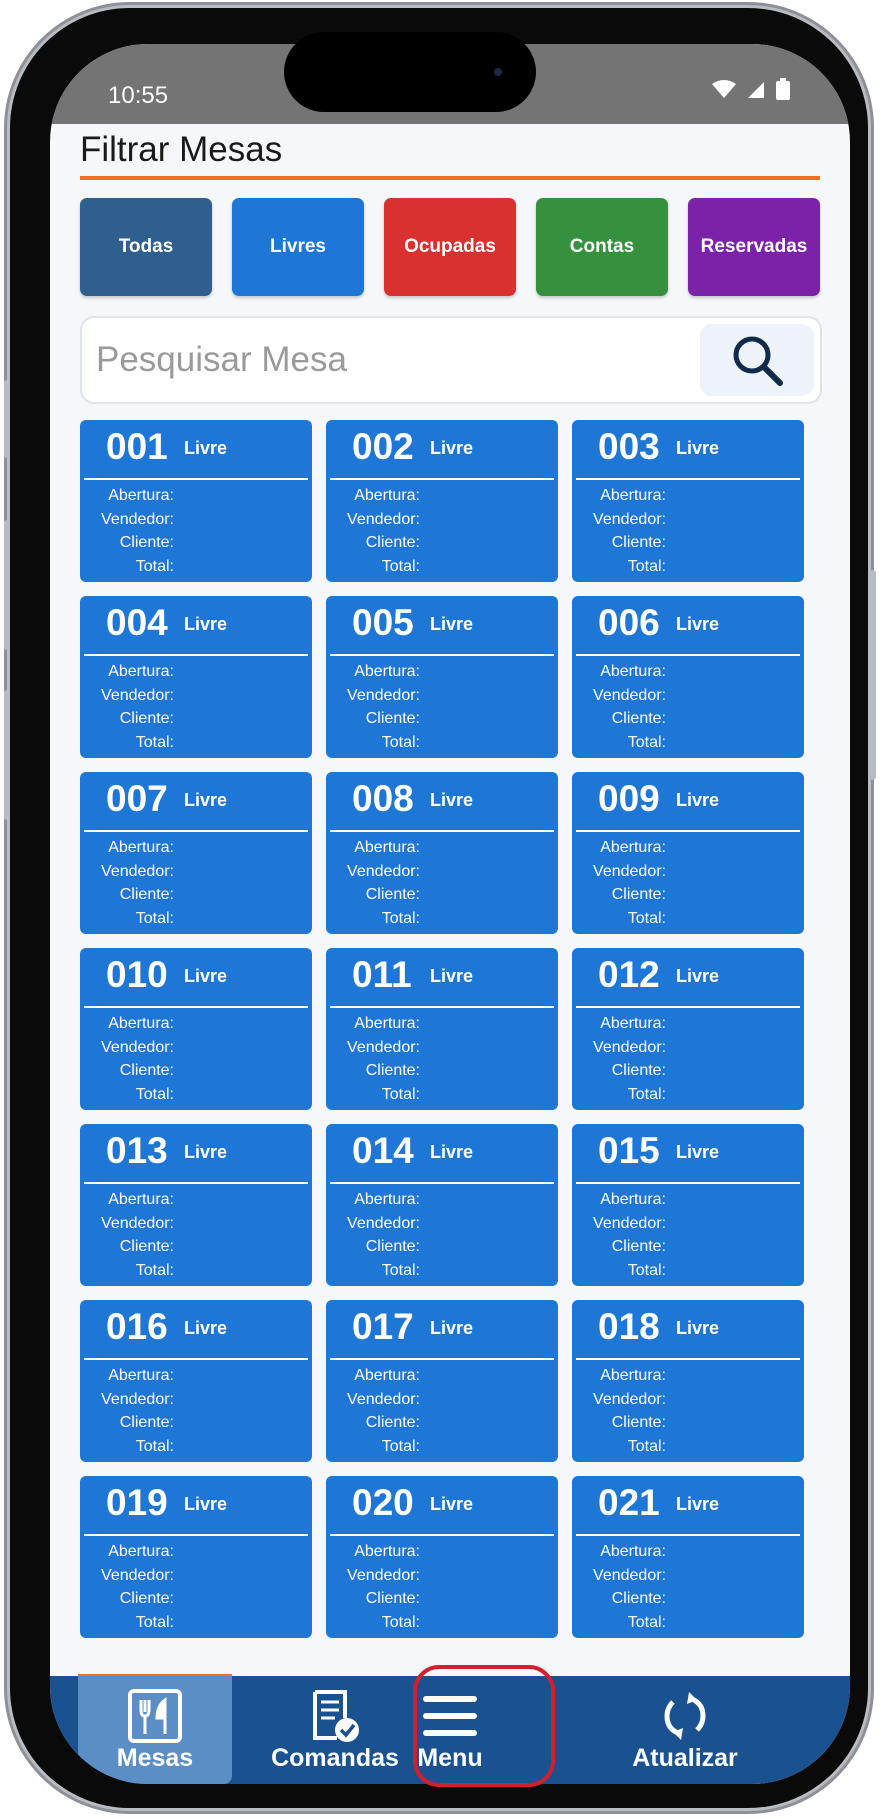  I want to click on table-number: 019, so click(137, 1502).